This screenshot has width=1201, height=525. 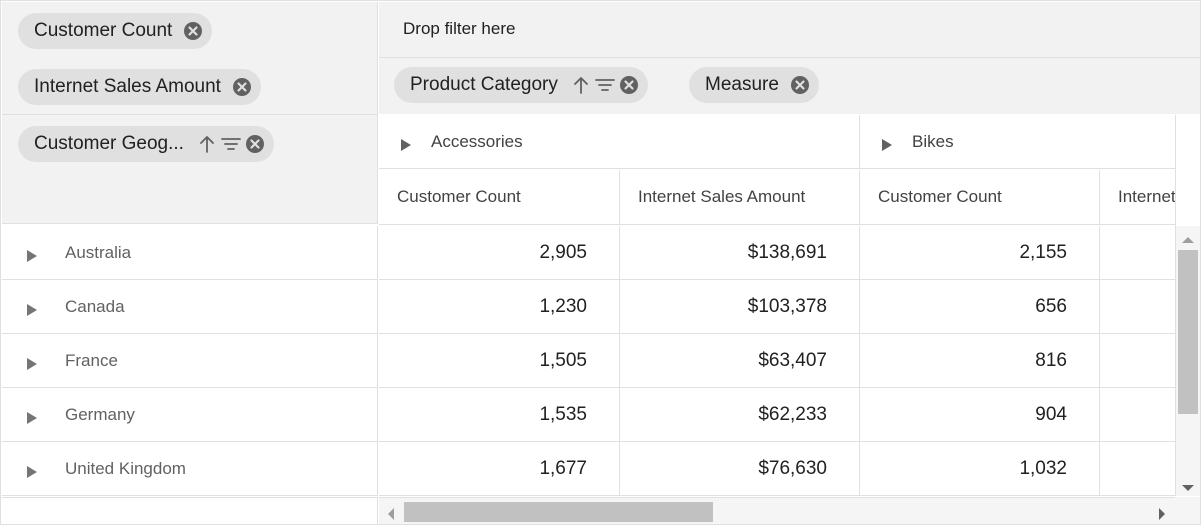 I want to click on column-header-categories: Accessories Bikes, so click(x=777, y=142).